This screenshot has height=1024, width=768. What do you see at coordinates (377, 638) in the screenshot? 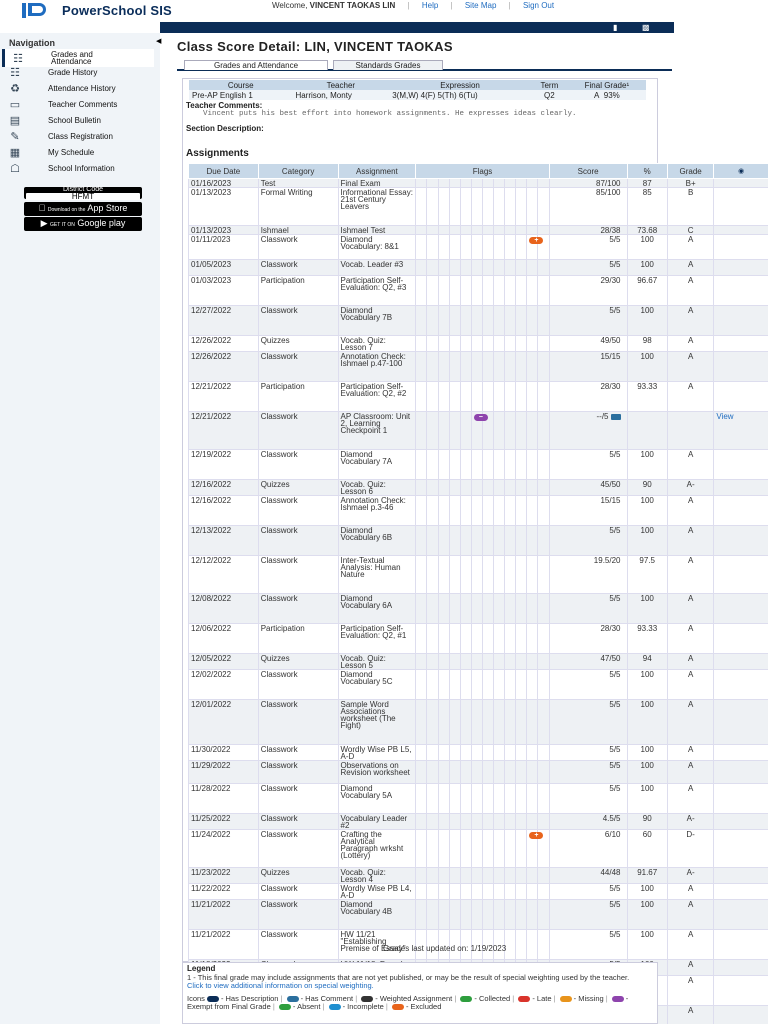
I see `assignment-name-cell: Participation Self-Evaluation: Q2, #1` at bounding box center [377, 638].